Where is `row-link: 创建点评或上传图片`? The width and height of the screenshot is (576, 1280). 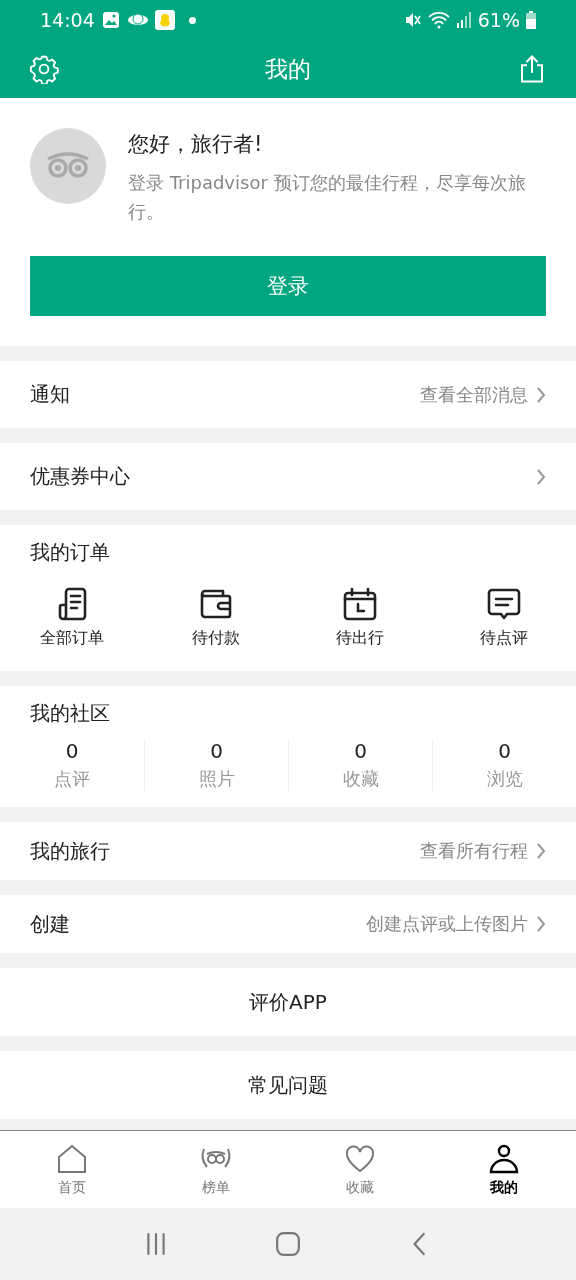
row-link: 创建点评或上传图片 is located at coordinates (447, 924).